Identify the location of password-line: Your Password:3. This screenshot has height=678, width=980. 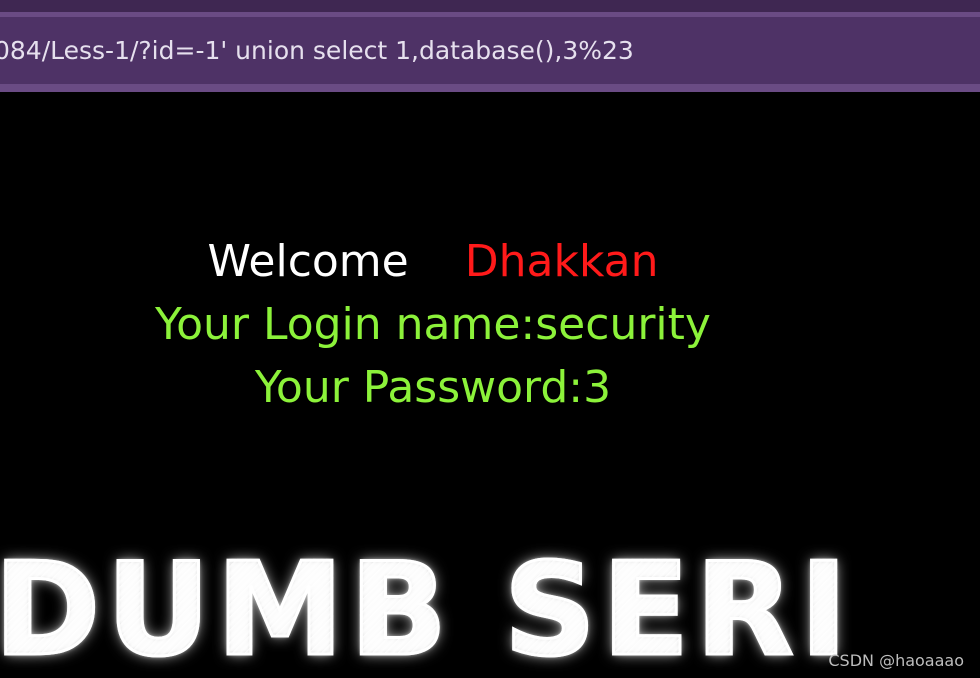
(433, 387).